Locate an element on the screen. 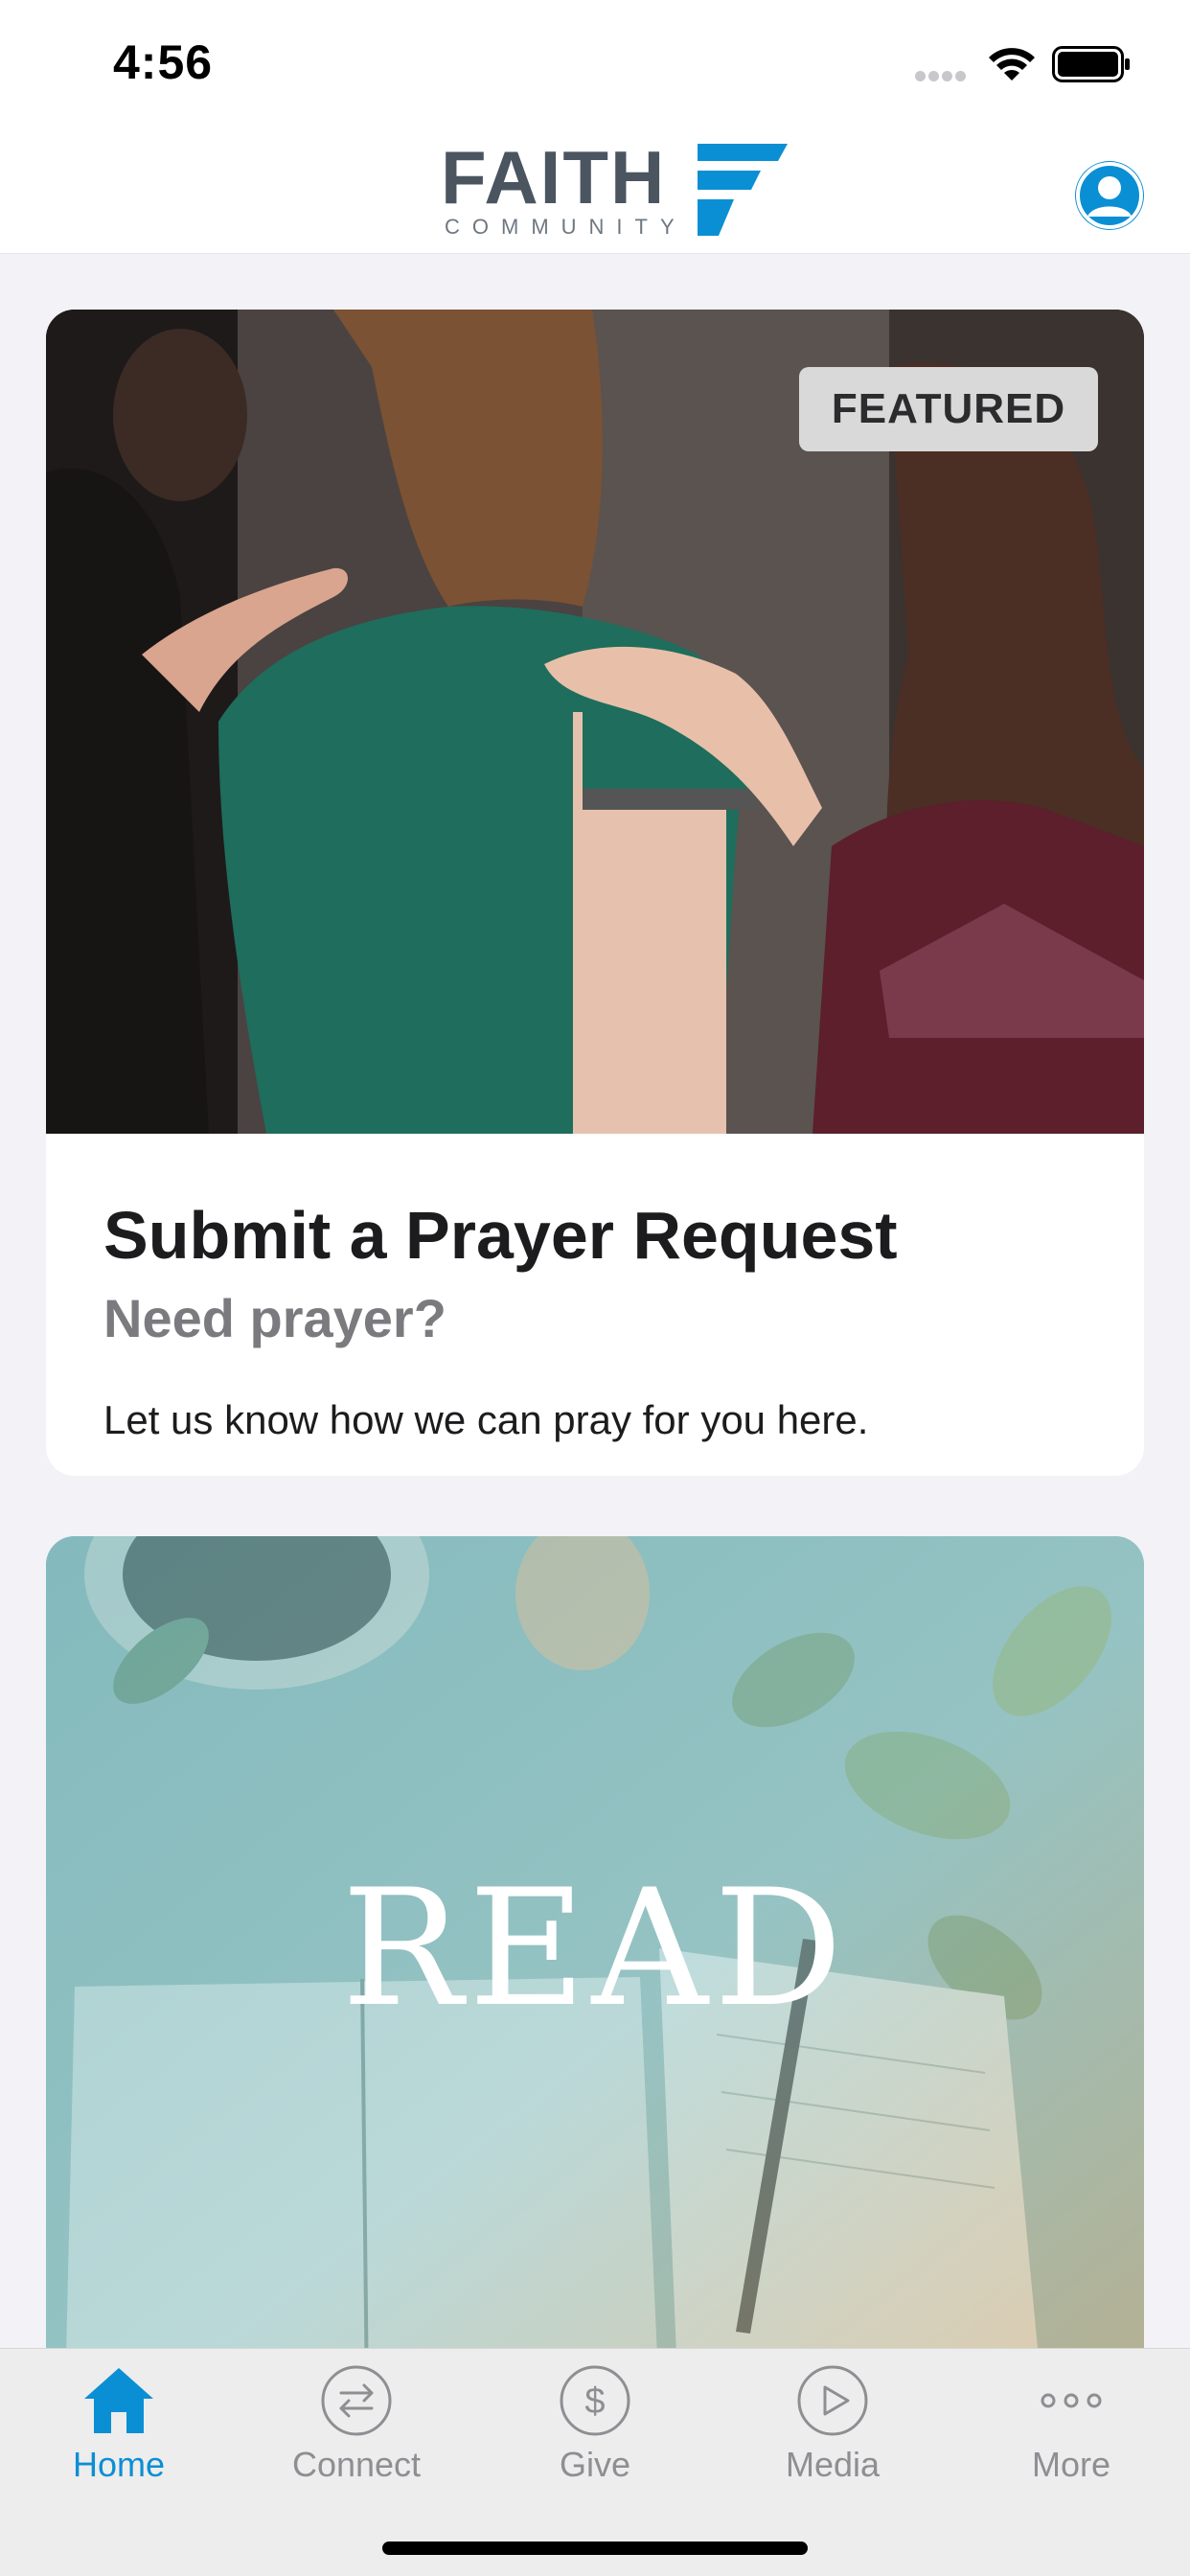  card-subtitle: Need prayer? is located at coordinates (274, 1318).